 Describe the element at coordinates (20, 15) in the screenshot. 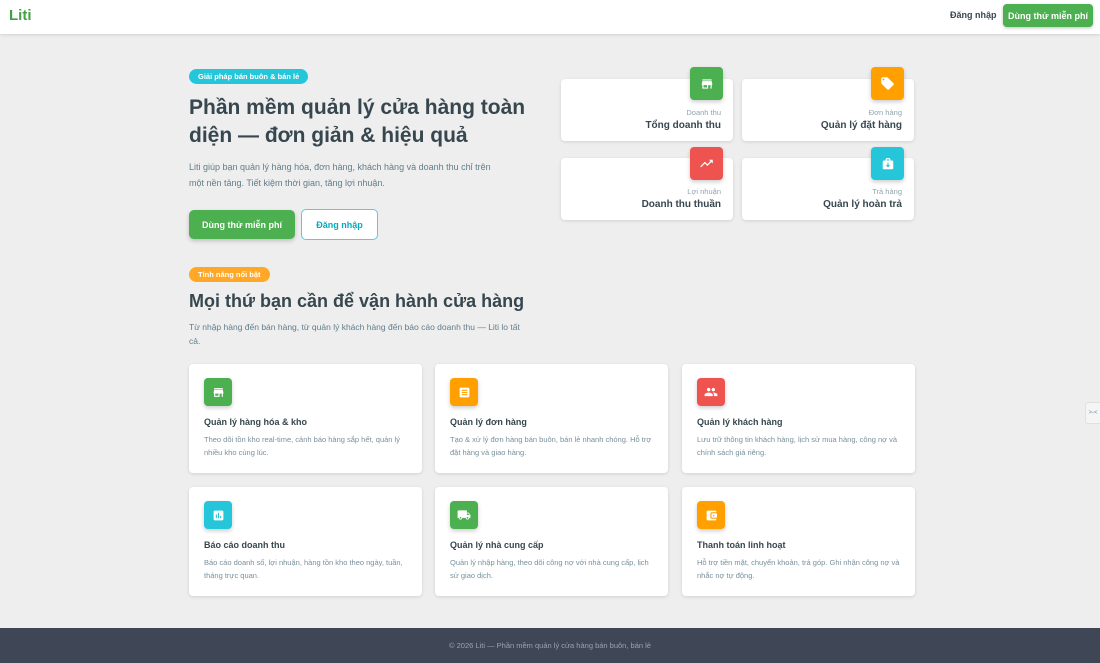

I see `logo: Liti` at that location.